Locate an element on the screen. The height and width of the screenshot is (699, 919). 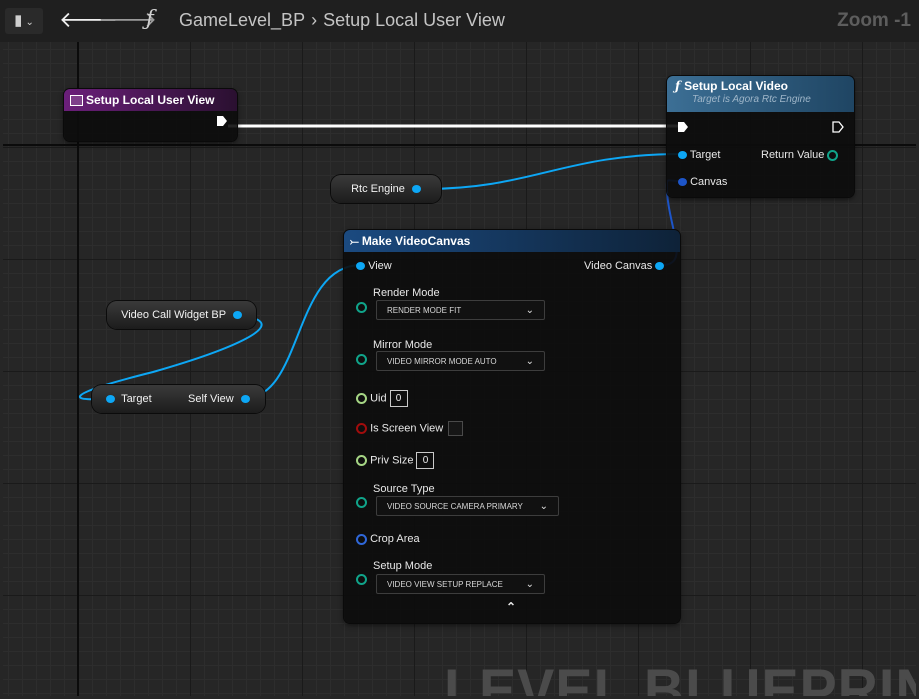
return-value-pin-label: Return Value is located at coordinates (793, 155).